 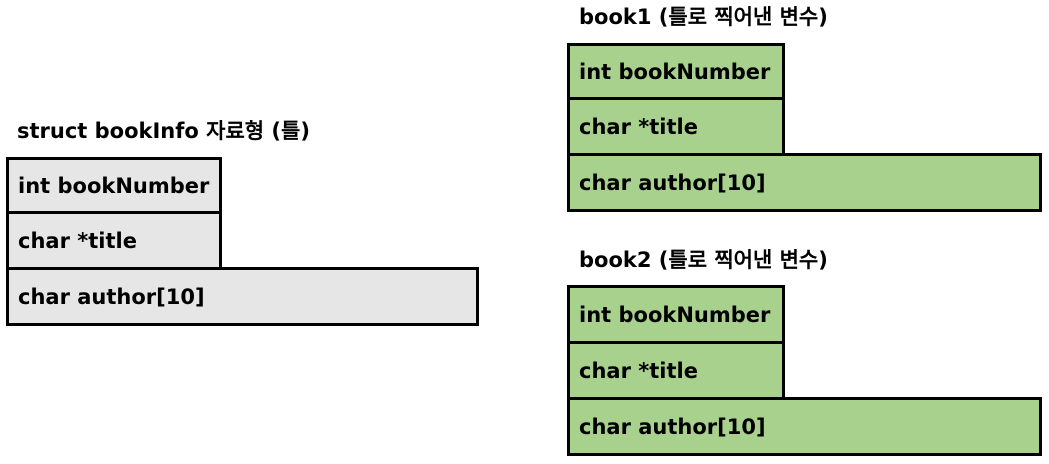 What do you see at coordinates (676, 370) in the screenshot?
I see `book2-field-title: char *title` at bounding box center [676, 370].